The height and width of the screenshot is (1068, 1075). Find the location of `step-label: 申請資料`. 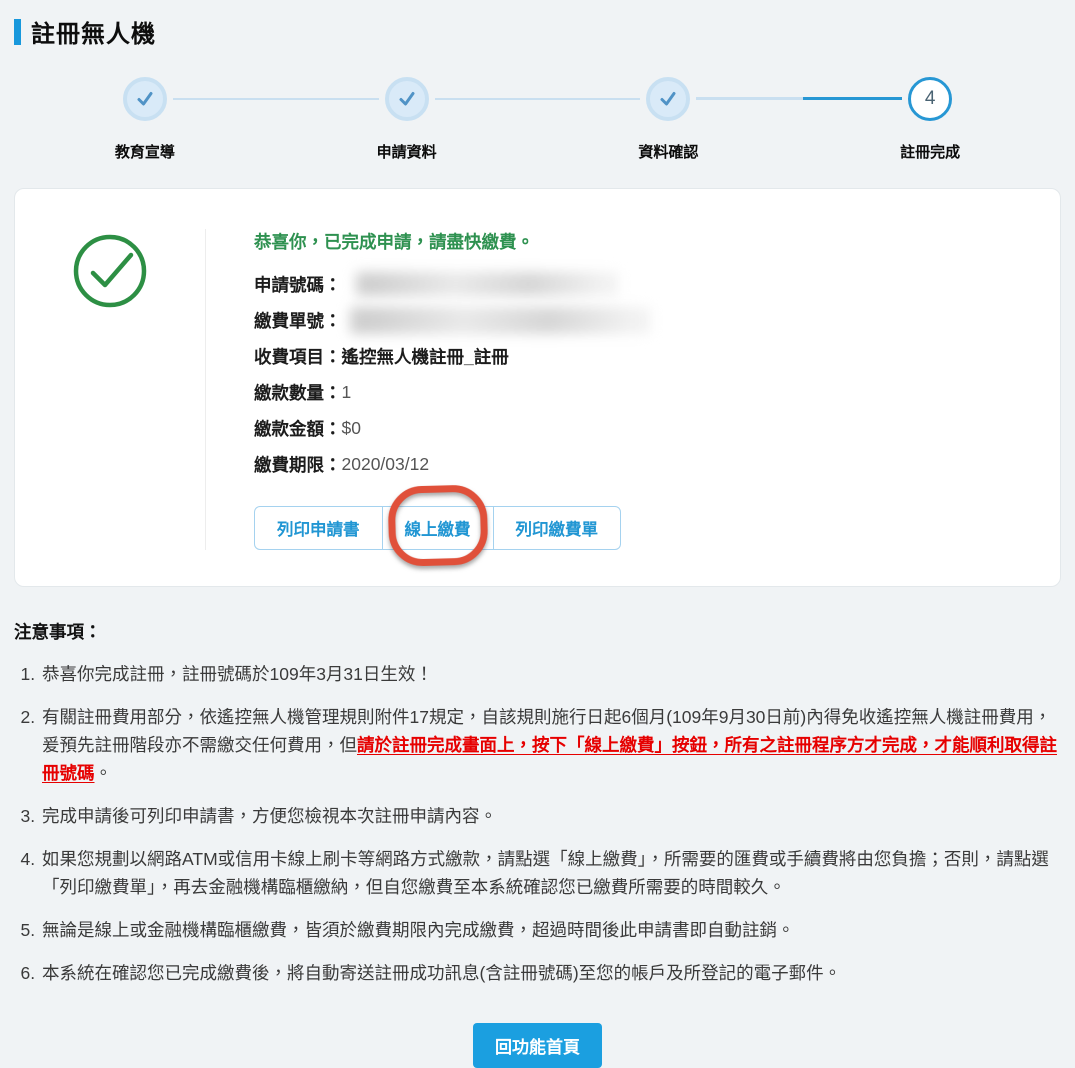

step-label: 申請資料 is located at coordinates (406, 152).